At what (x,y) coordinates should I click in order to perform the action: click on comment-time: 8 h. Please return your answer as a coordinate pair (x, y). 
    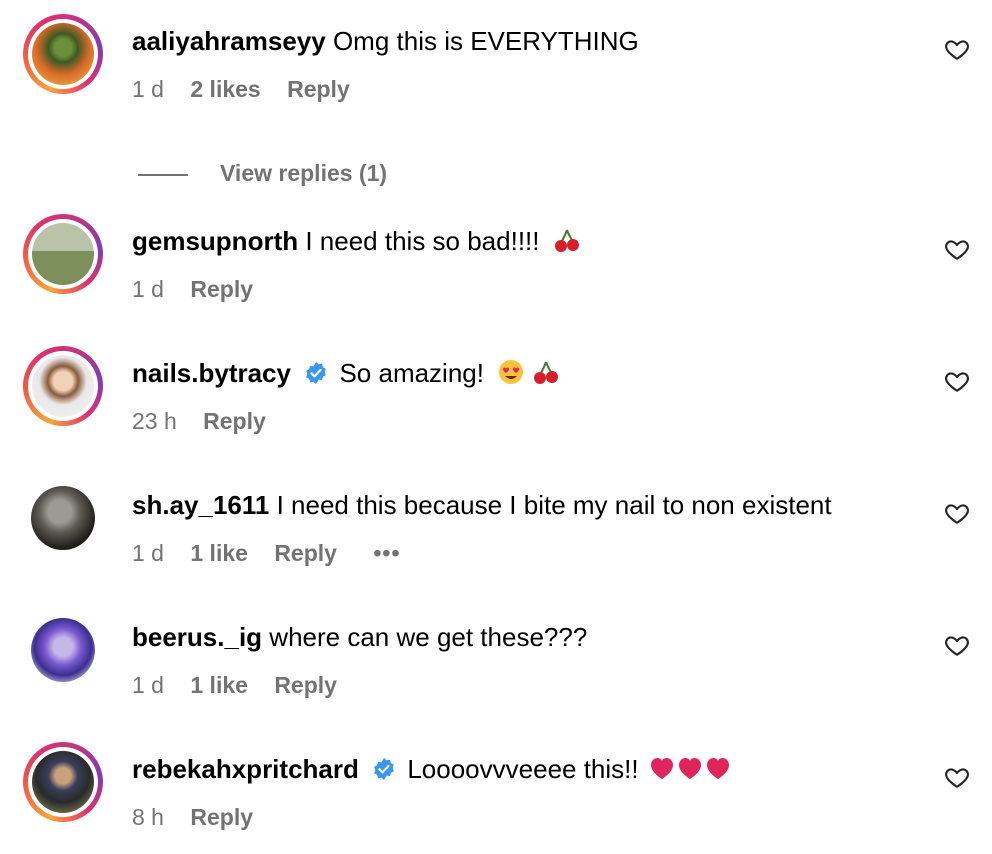
    Looking at the image, I should click on (148, 817).